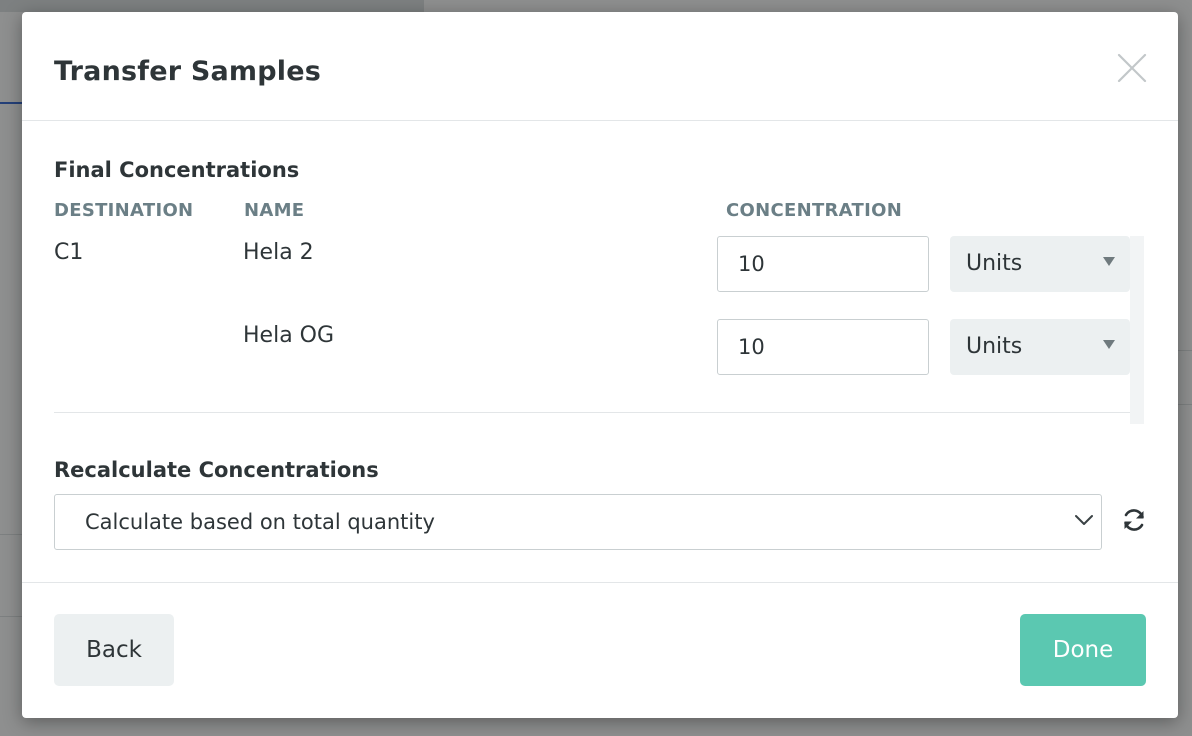  What do you see at coordinates (600, 582) in the screenshot?
I see `footer-divider` at bounding box center [600, 582].